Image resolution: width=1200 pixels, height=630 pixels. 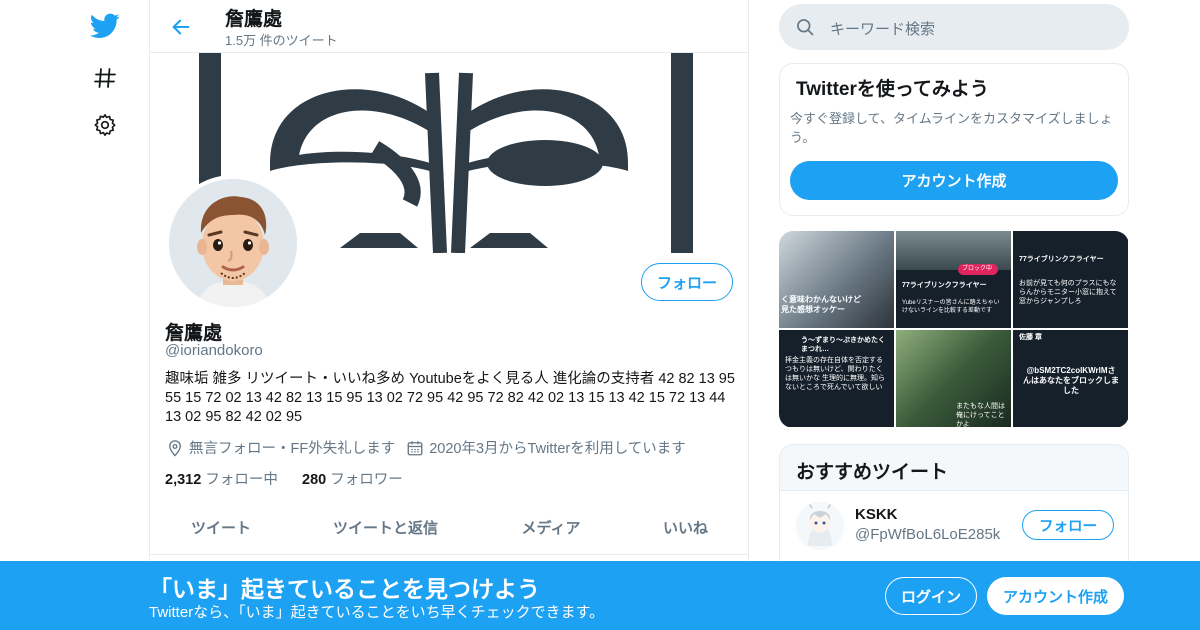 I want to click on profile-tabs: ツイート ツイートと返信 メディア いいね, so click(x=449, y=527).